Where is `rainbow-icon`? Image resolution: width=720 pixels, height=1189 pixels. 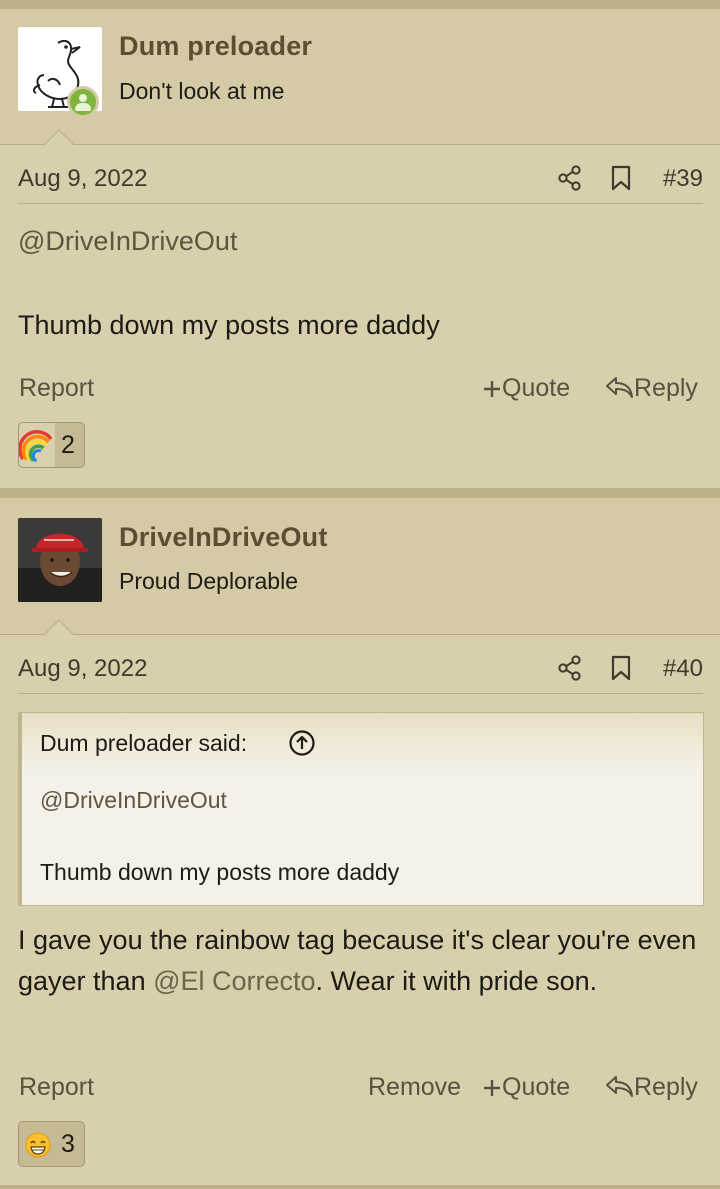 rainbow-icon is located at coordinates (36, 446).